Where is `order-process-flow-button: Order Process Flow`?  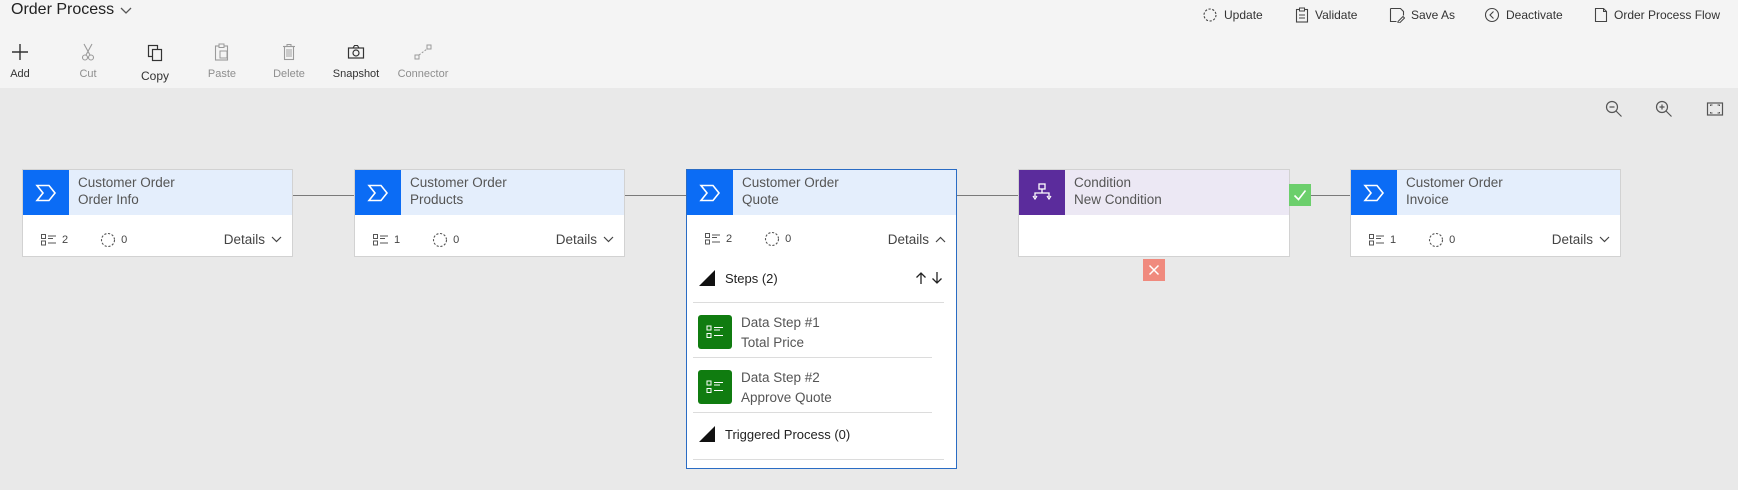 order-process-flow-button: Order Process Flow is located at coordinates (1657, 15).